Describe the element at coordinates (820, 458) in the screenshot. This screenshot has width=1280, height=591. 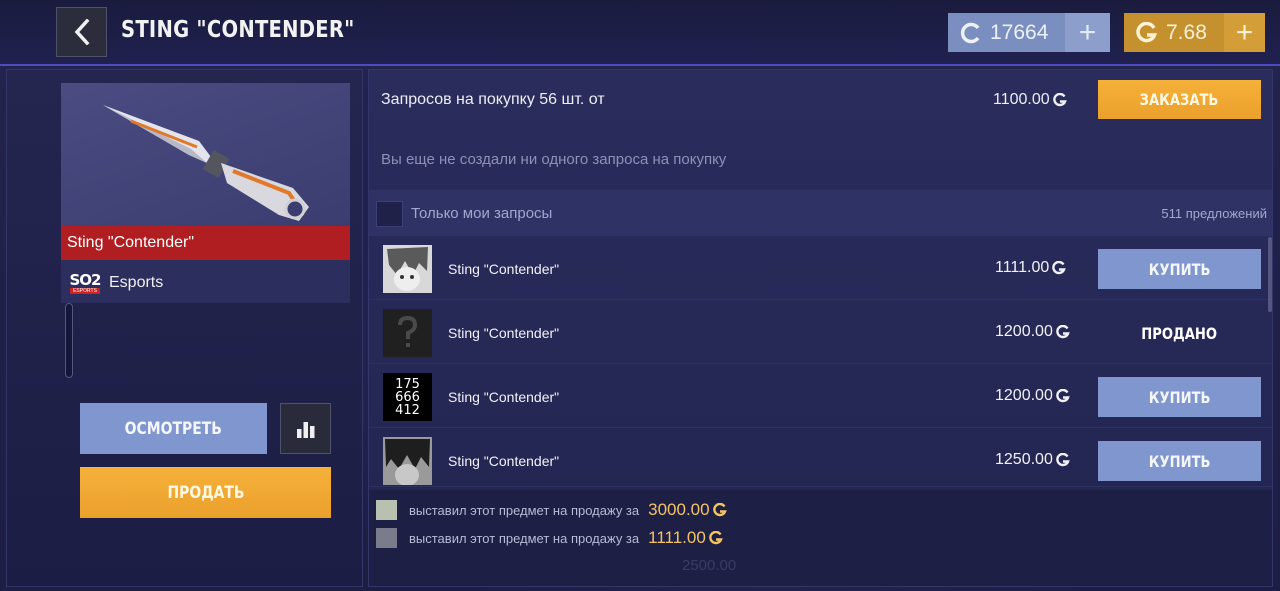
I see `listing-row: Sting "Contender" 1250.00 КУПИТЬ` at that location.